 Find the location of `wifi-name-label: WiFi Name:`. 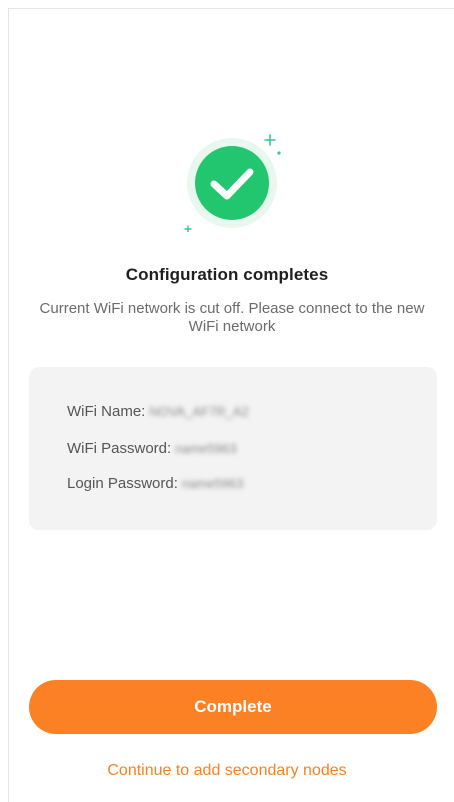

wifi-name-label: WiFi Name: is located at coordinates (106, 411).